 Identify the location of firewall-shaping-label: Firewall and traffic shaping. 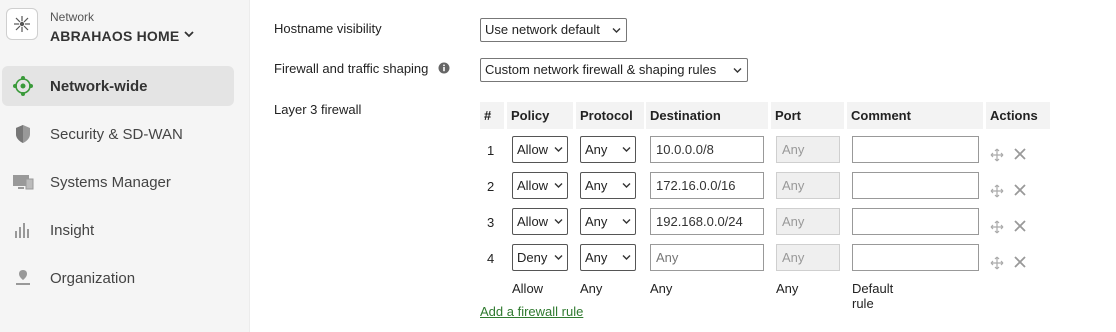
(362, 68).